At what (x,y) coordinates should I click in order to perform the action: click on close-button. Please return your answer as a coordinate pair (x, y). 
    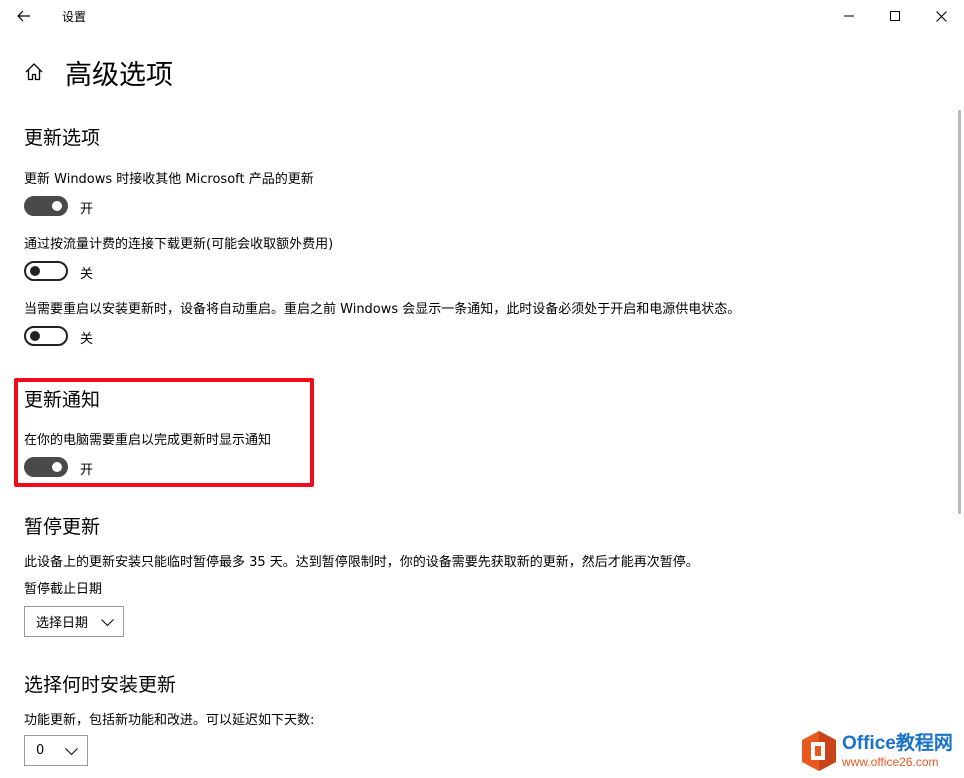
    Looking at the image, I should click on (941, 16).